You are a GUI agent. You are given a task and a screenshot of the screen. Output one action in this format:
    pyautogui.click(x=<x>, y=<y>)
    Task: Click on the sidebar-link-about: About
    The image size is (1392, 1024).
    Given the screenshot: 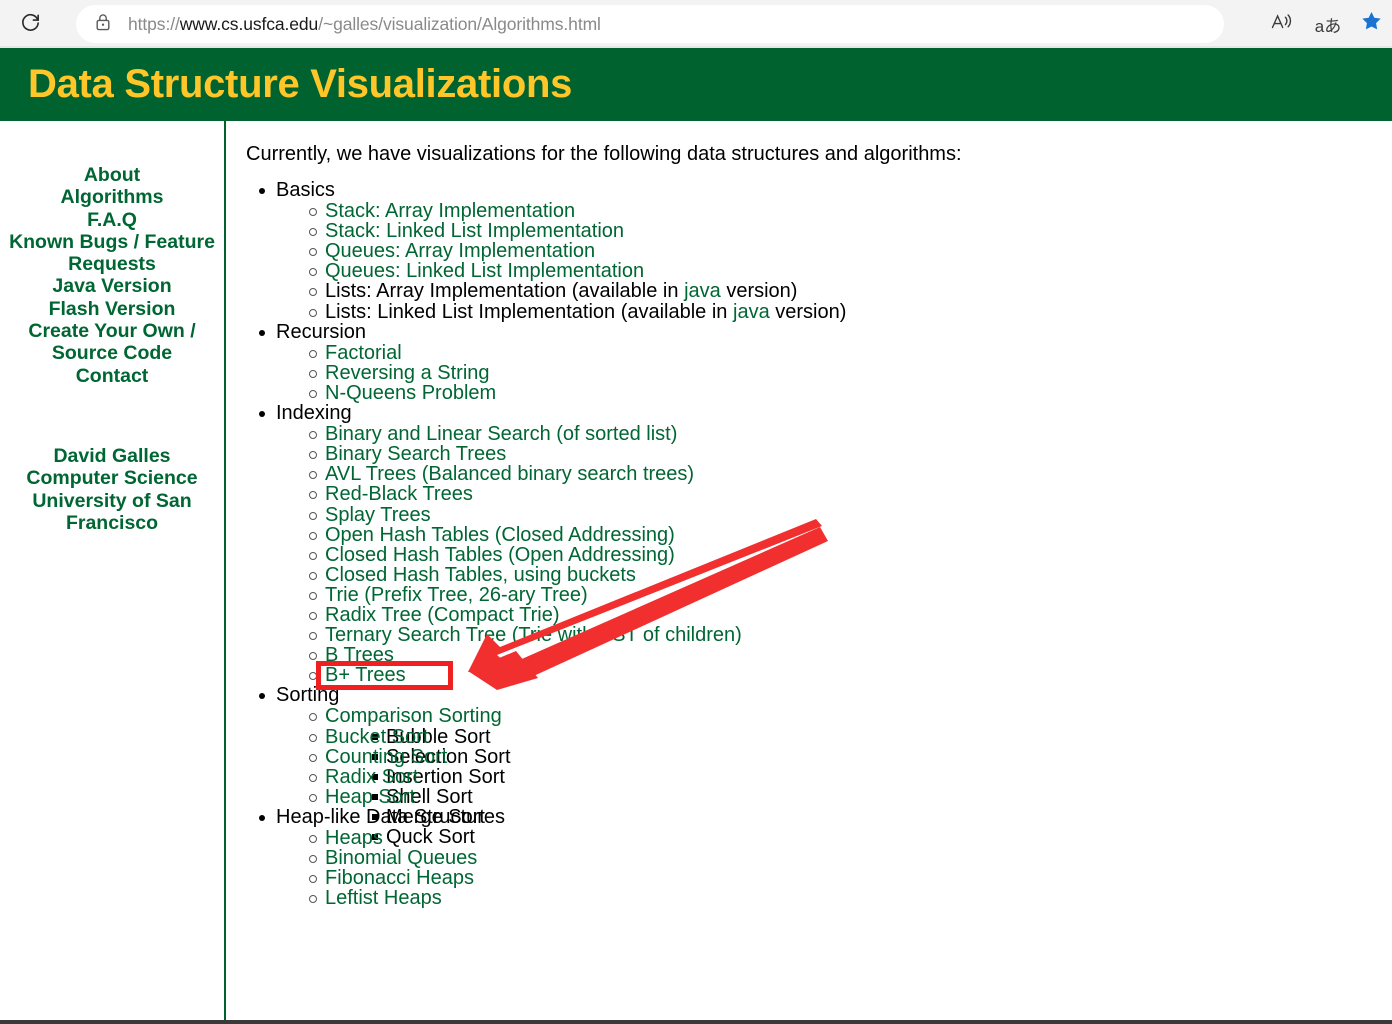 What is the action you would take?
    pyautogui.click(x=112, y=175)
    